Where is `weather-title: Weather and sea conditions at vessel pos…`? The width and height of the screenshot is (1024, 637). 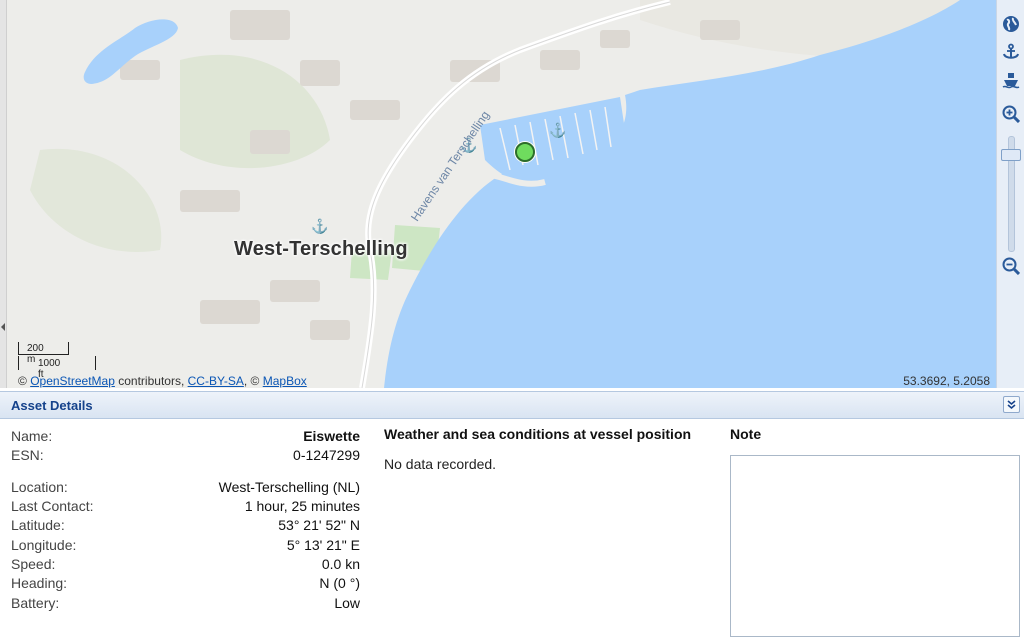
weather-title: Weather and sea conditions at vessel pos… is located at coordinates (538, 434).